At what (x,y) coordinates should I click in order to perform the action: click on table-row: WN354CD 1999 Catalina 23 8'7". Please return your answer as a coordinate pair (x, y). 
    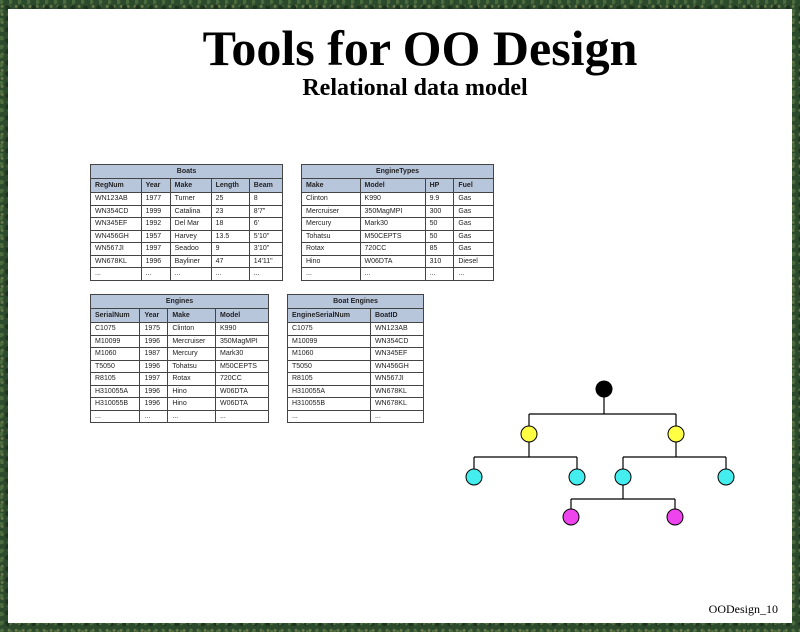
    Looking at the image, I should click on (187, 211).